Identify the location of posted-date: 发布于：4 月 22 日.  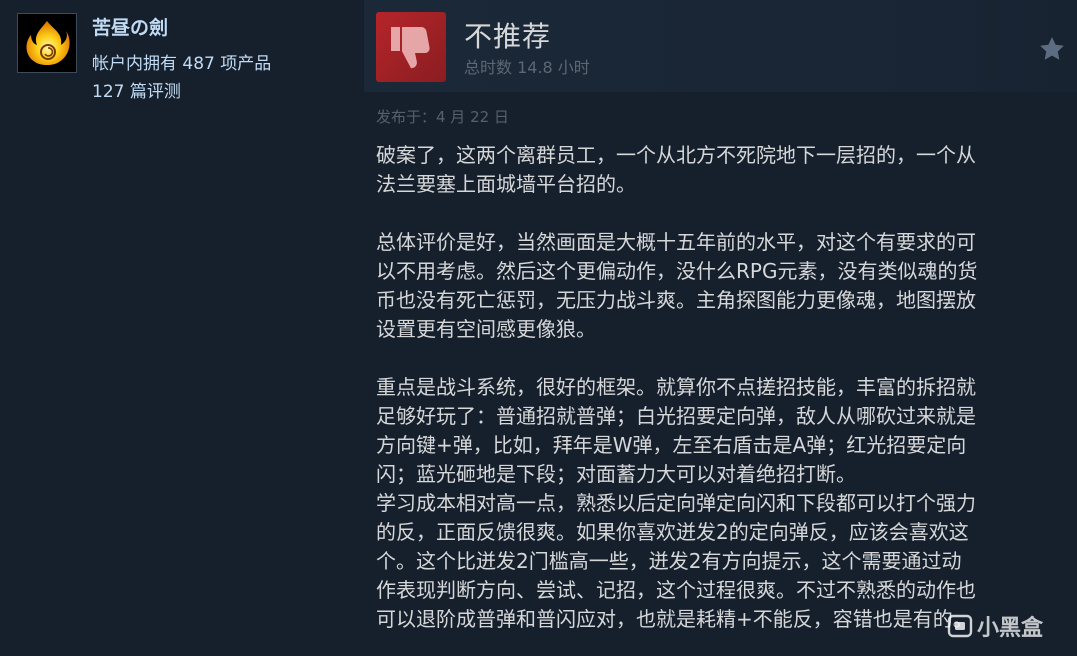
(442, 117).